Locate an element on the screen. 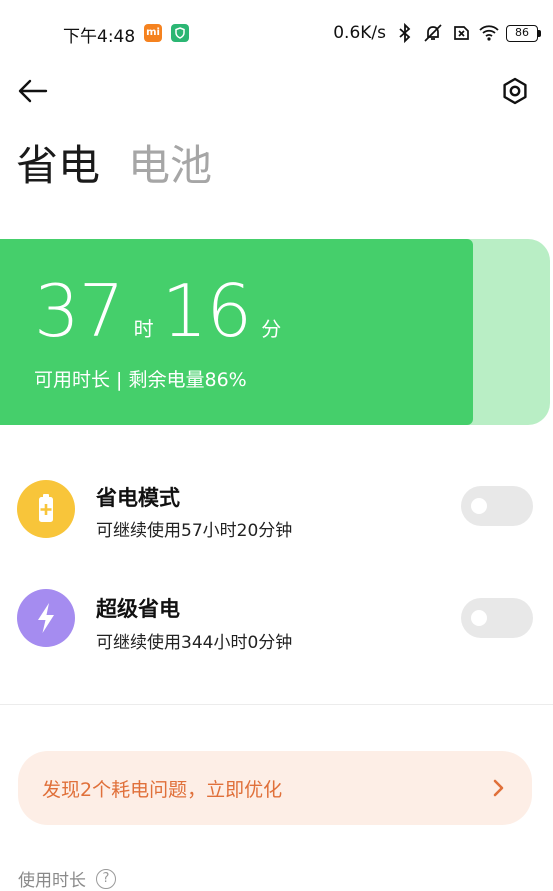  battery-status-icon: 86 is located at coordinates (523, 33).